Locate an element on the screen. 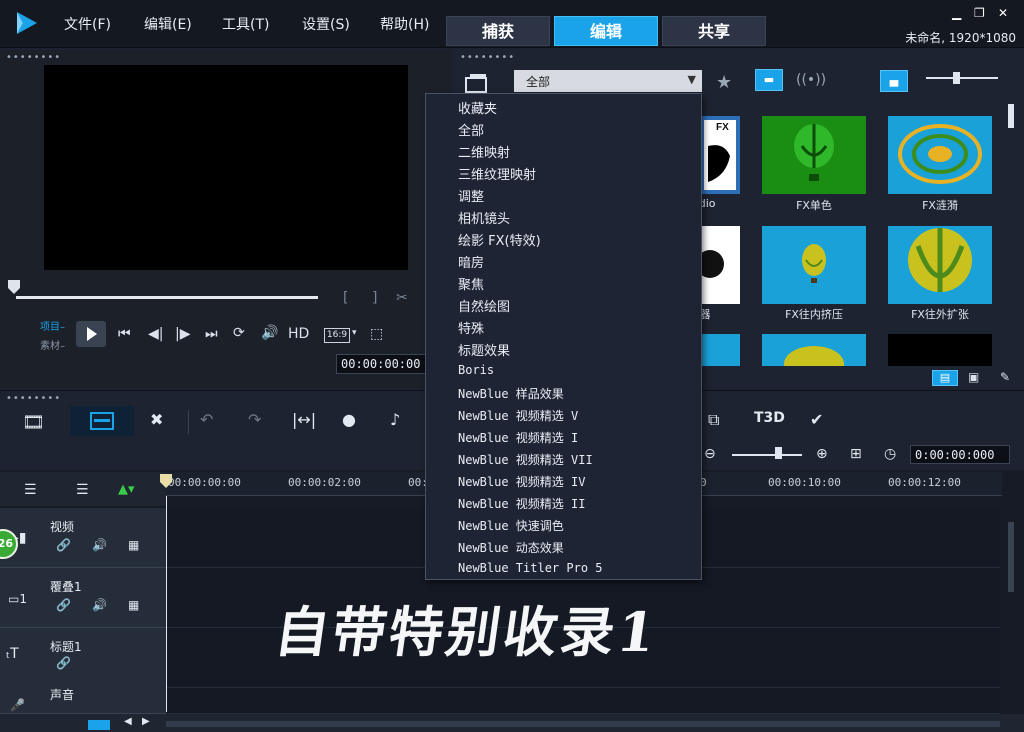 The height and width of the screenshot is (732, 1024). zoom-out-icon: ⊖ is located at coordinates (710, 454).